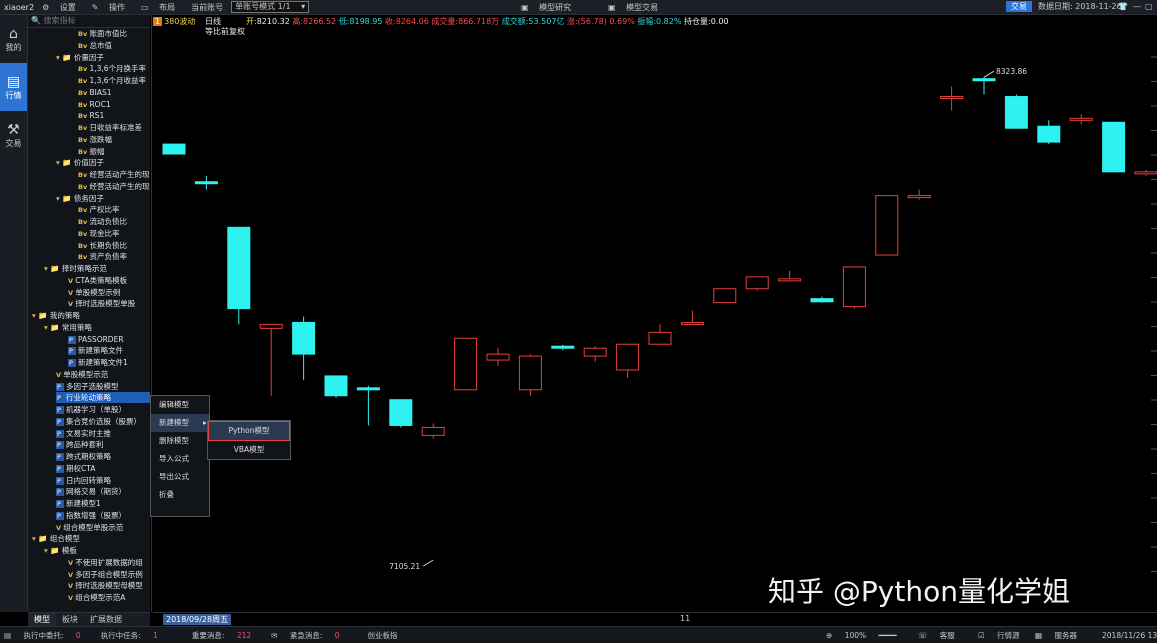  What do you see at coordinates (550, 7) in the screenshot?
I see `model-research-tab: ▣ 模型研究` at bounding box center [550, 7].